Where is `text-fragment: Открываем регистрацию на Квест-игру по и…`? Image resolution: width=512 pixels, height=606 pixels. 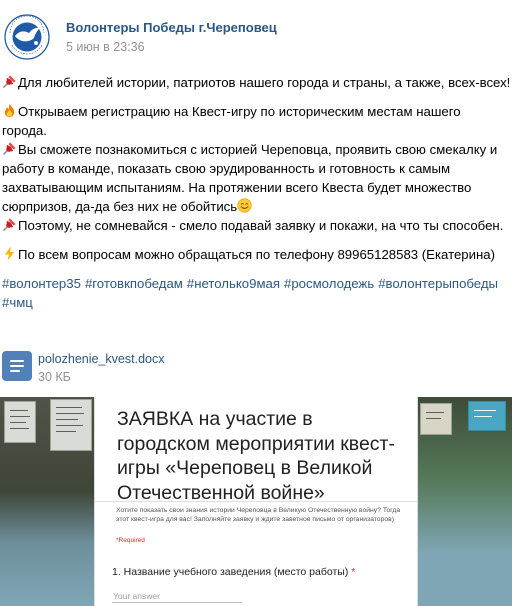 text-fragment: Открываем регистрацию на Квест-игру по и… is located at coordinates (239, 111).